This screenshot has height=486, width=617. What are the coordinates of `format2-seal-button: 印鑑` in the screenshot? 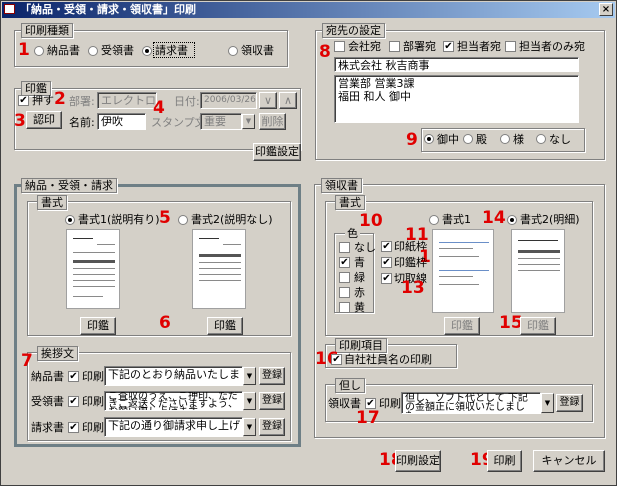 It's located at (225, 326).